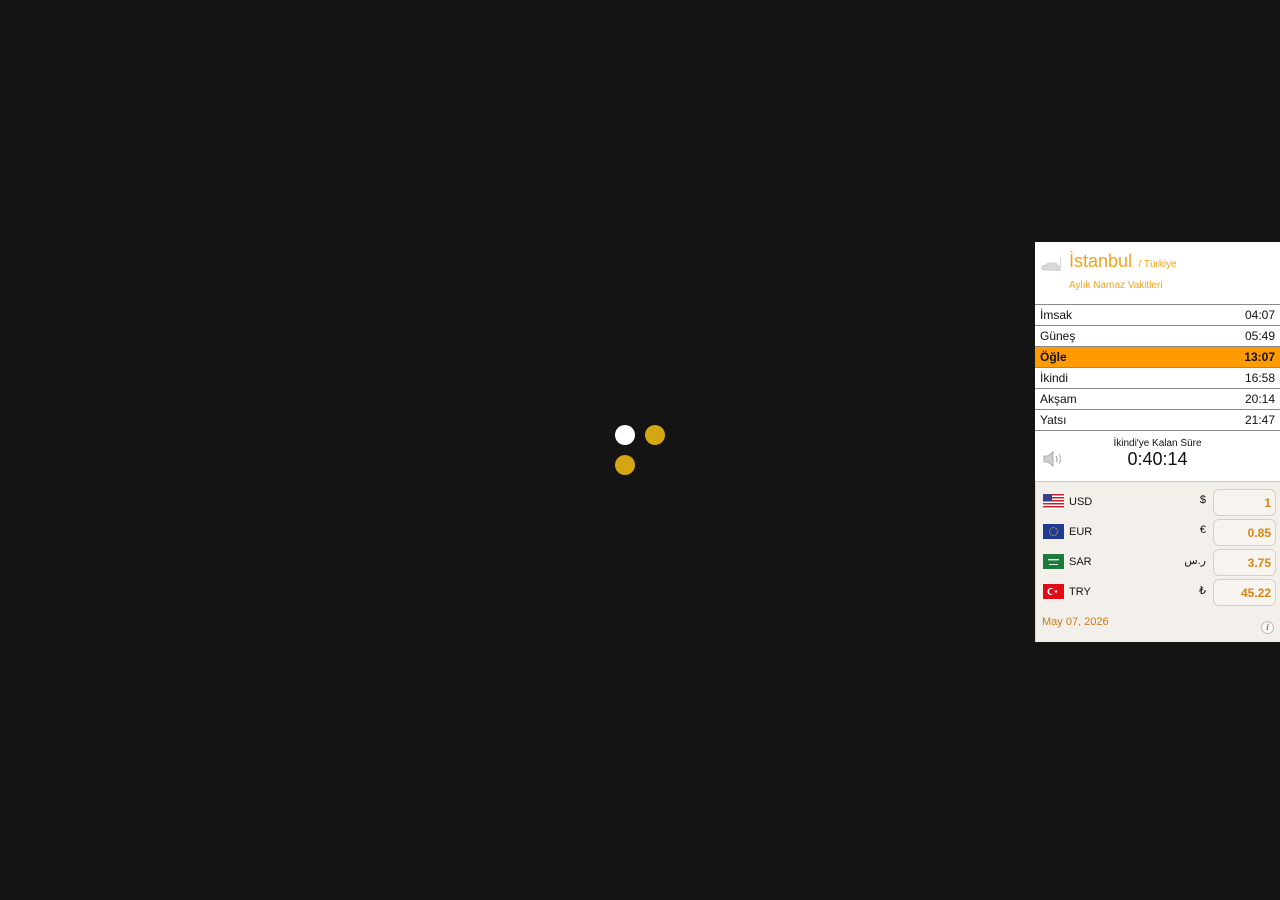 This screenshot has width=1280, height=900. What do you see at coordinates (1053, 531) in the screenshot?
I see `eu-flag-icon` at bounding box center [1053, 531].